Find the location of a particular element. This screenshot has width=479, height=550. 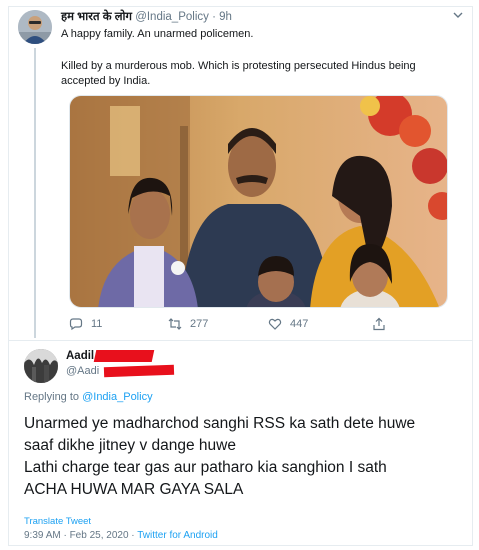

author-name: हम भारत के लोग is located at coordinates (96, 17).